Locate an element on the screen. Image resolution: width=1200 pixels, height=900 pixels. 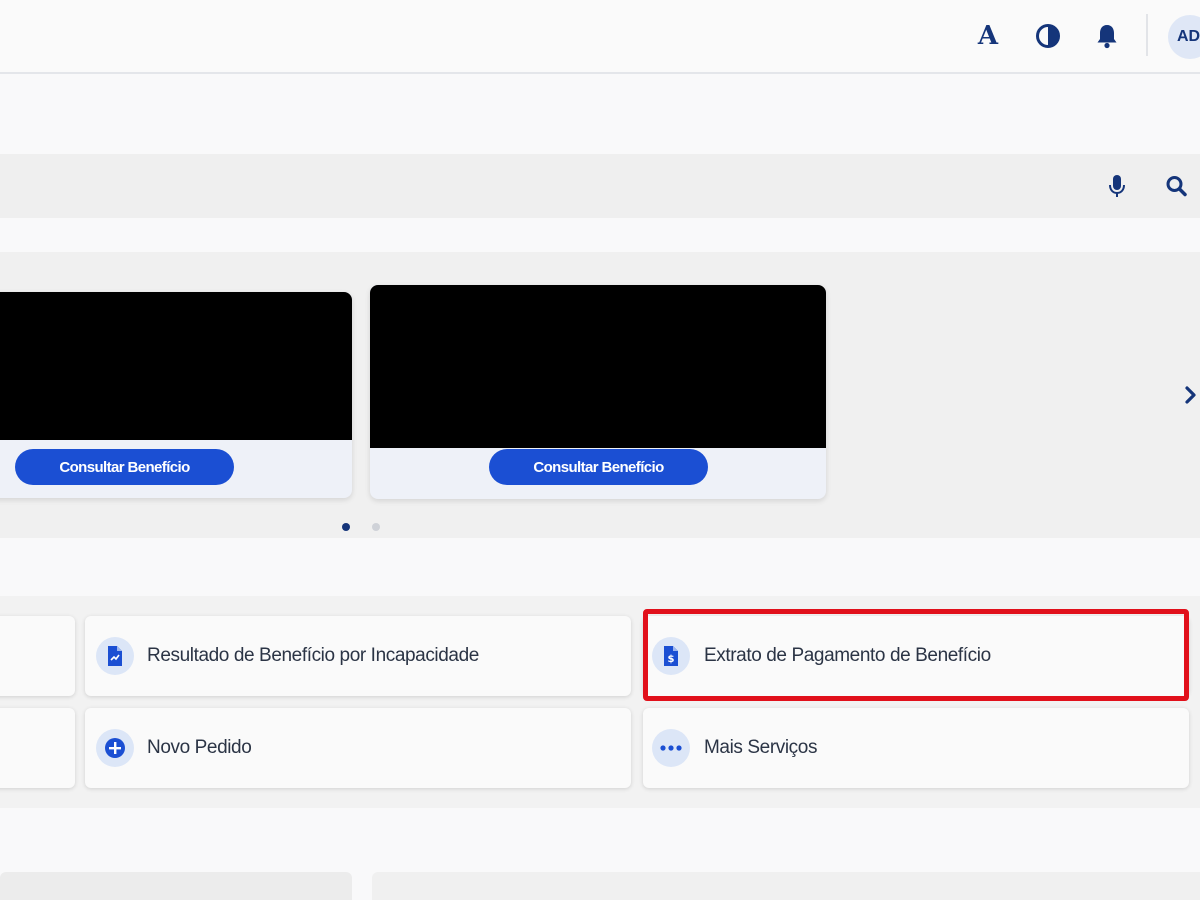
carousel-dot is located at coordinates (376, 527).